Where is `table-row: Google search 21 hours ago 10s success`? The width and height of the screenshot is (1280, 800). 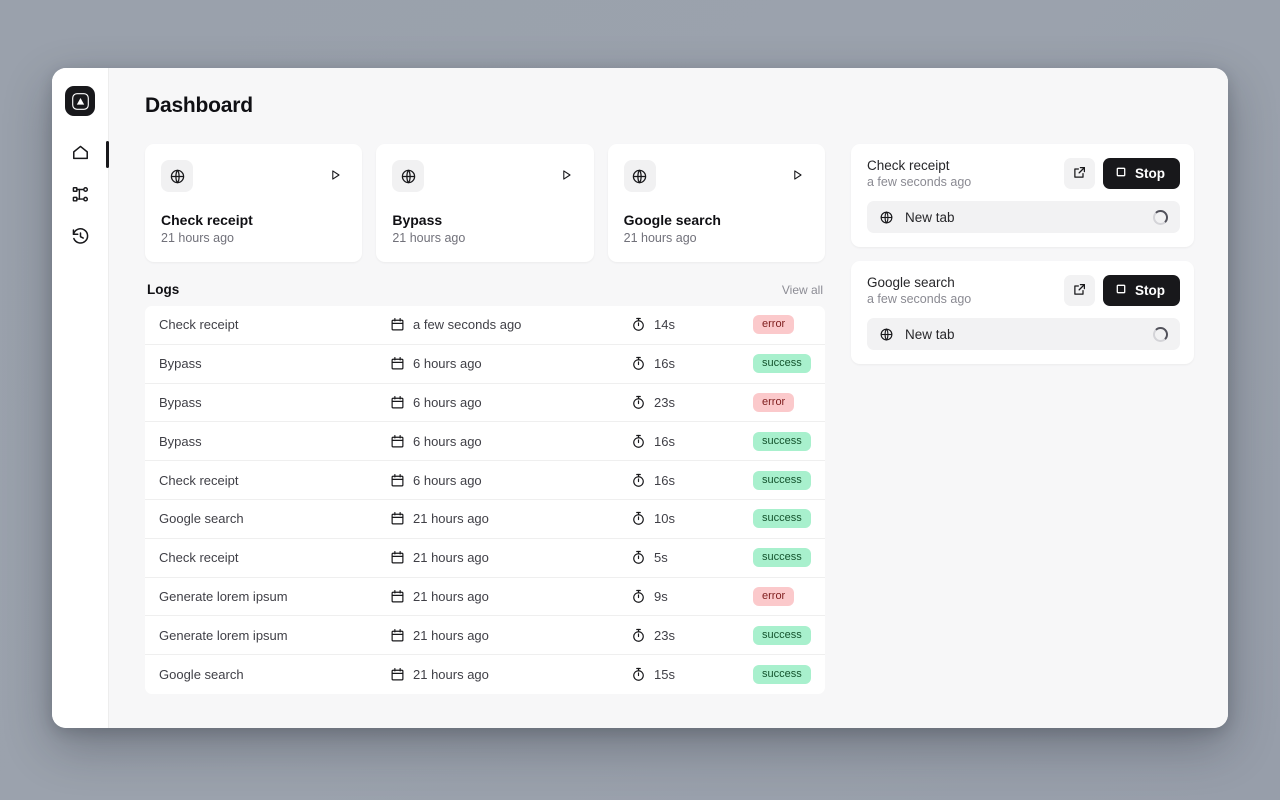
table-row: Google search 21 hours ago 10s success is located at coordinates (485, 519).